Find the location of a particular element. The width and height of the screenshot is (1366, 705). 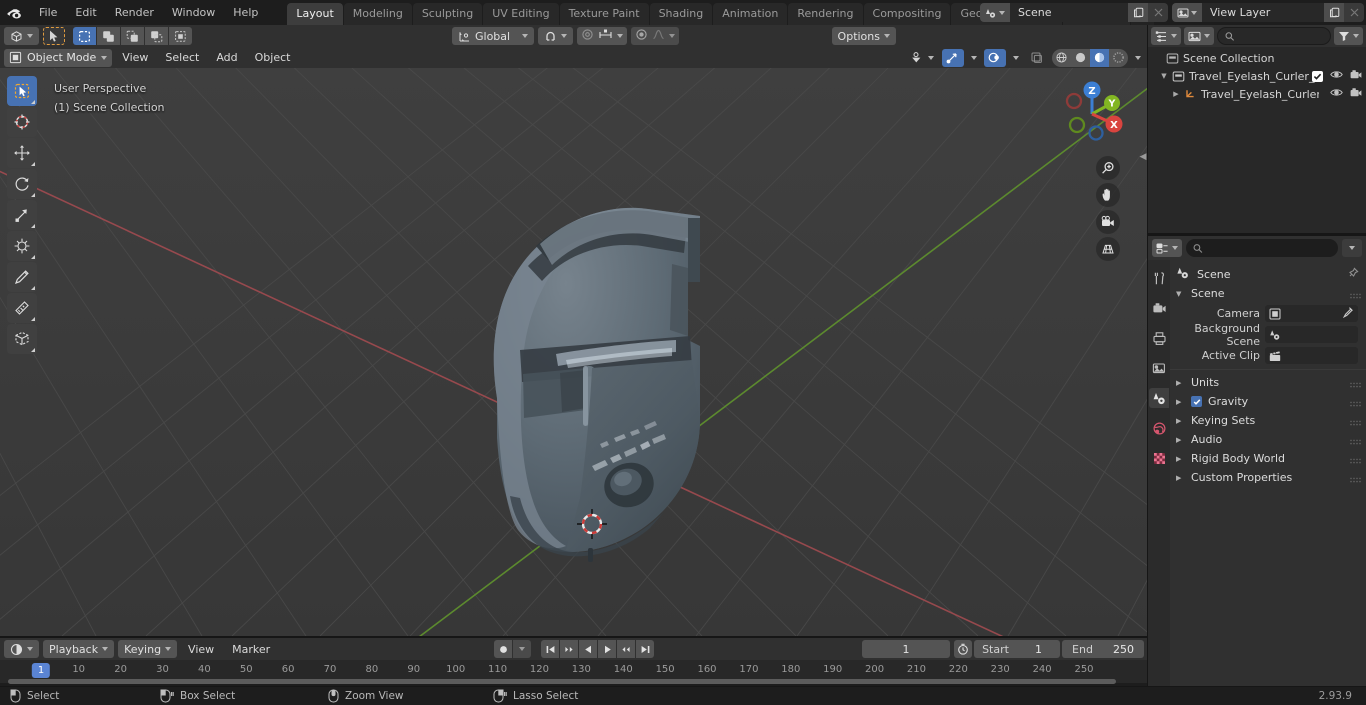

panel-header-keying-sets: ▶ Keying Sets is located at coordinates (1268, 420).